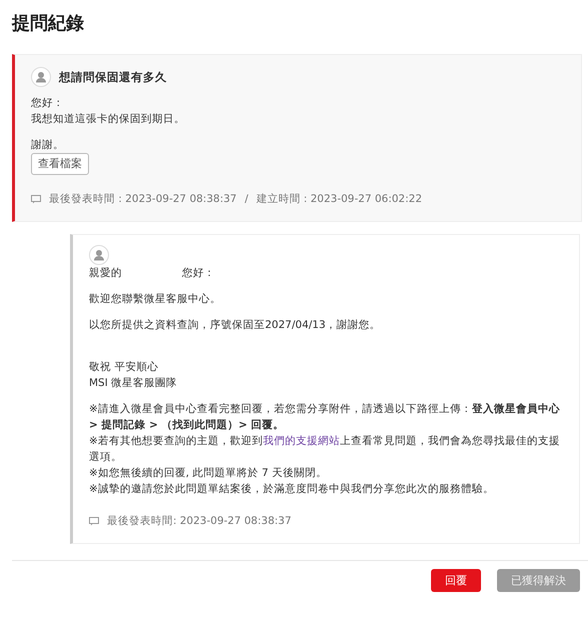 The height and width of the screenshot is (640, 588). I want to click on message-text: 謝謝。, so click(48, 145).